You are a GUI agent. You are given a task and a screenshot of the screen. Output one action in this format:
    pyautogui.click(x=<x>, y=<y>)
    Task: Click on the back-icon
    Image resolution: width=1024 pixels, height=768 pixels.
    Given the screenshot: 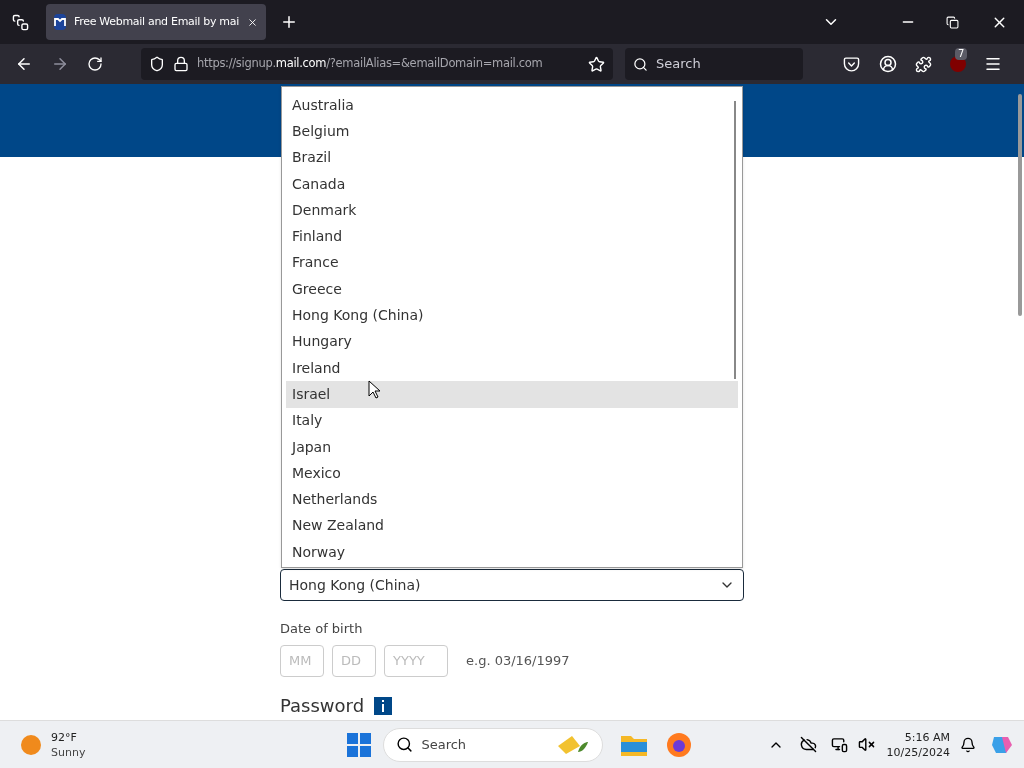 What is the action you would take?
    pyautogui.click(x=24, y=64)
    